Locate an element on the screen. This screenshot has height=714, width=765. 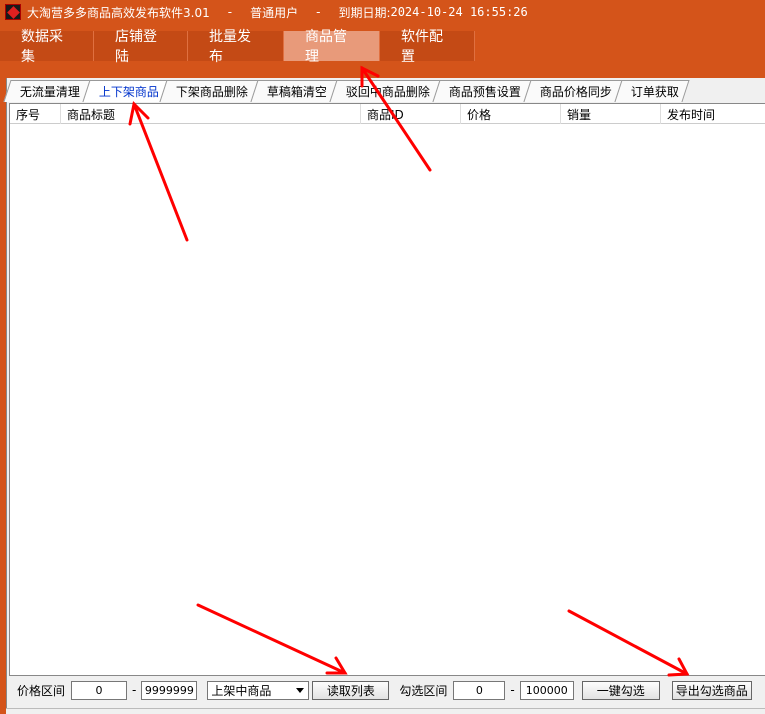
bottom-toolbar: 价格区间 - 上架中商品 读取列表 勾选区间 - 一键勾选 导出勾选商品 is located at coordinates (386, 690).